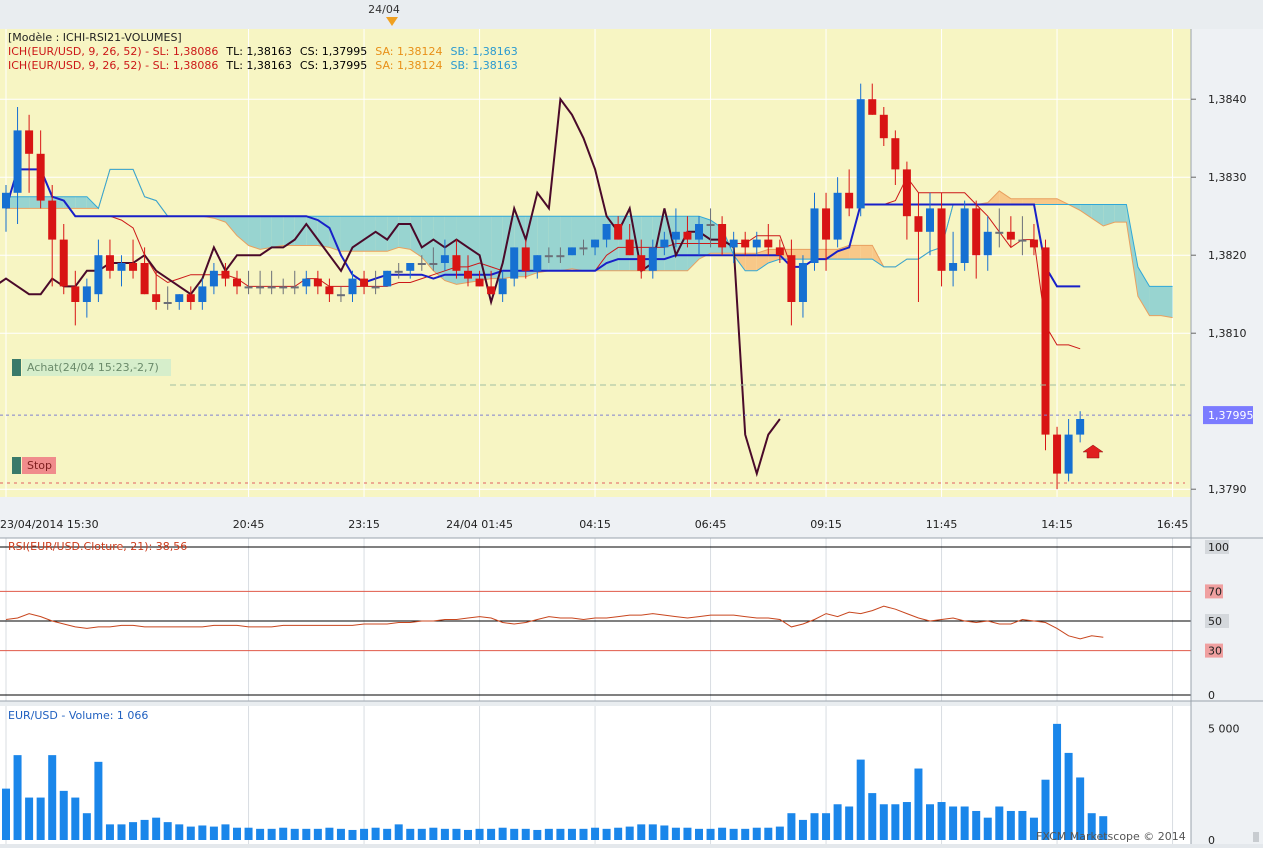  What do you see at coordinates (1227, 99) in the screenshot?
I see `price-tick-label: 1,3840` at bounding box center [1227, 99].